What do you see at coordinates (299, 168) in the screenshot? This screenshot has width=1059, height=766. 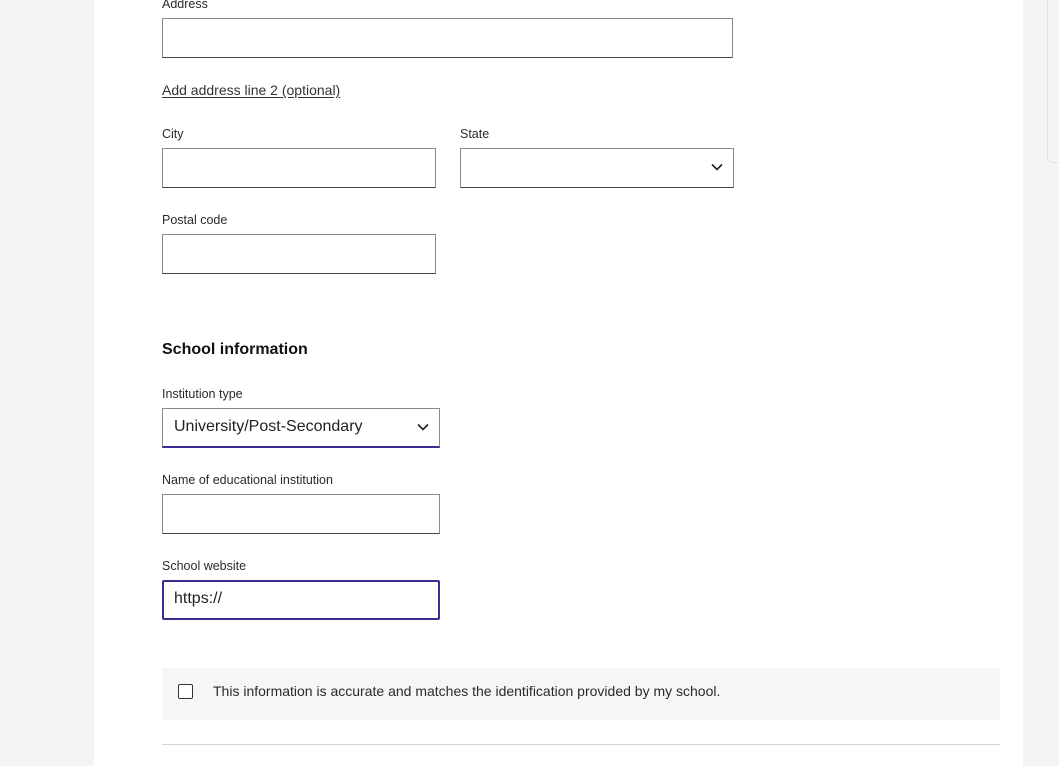 I see `city-field` at bounding box center [299, 168].